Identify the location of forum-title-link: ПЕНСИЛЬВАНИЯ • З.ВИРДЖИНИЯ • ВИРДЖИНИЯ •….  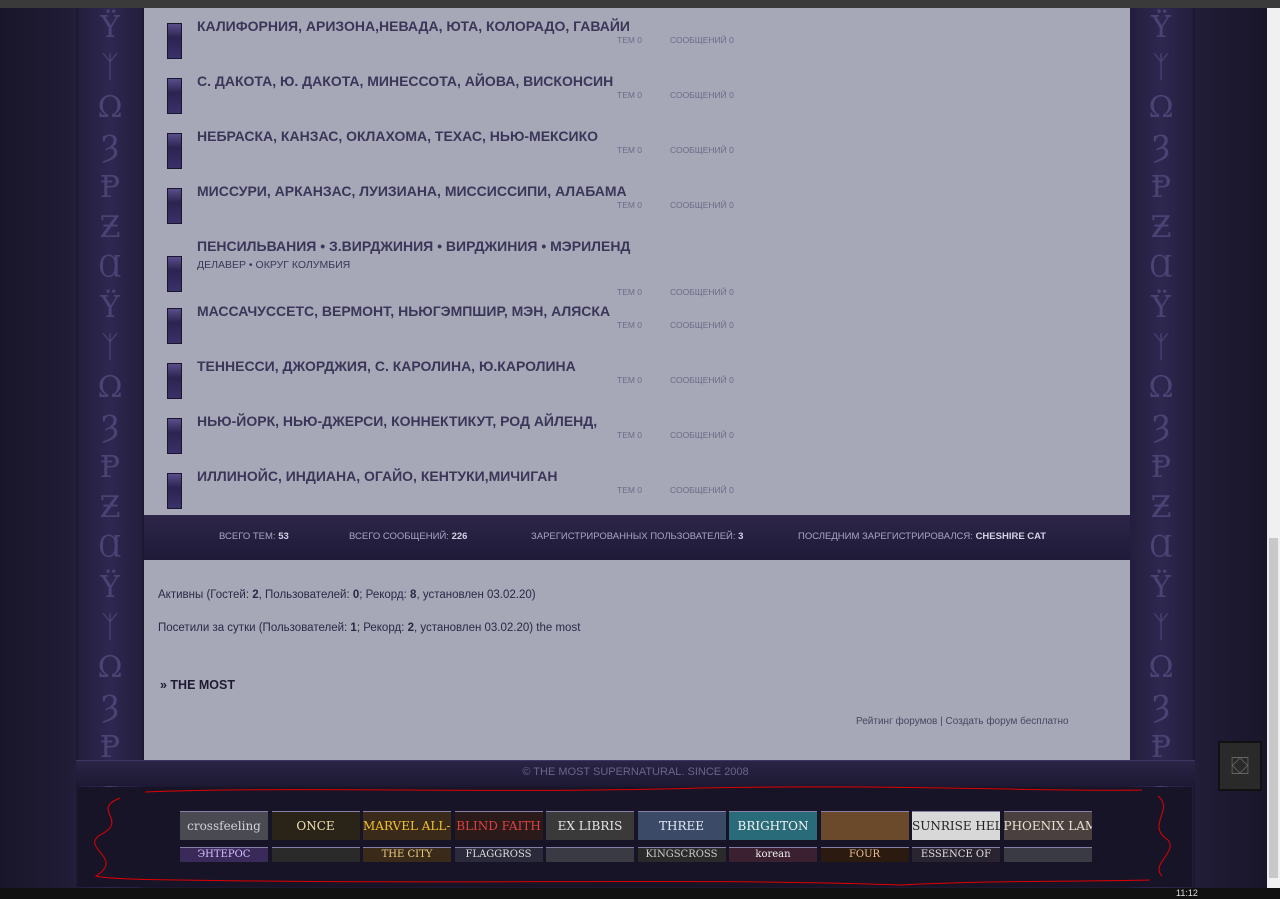
(413, 246).